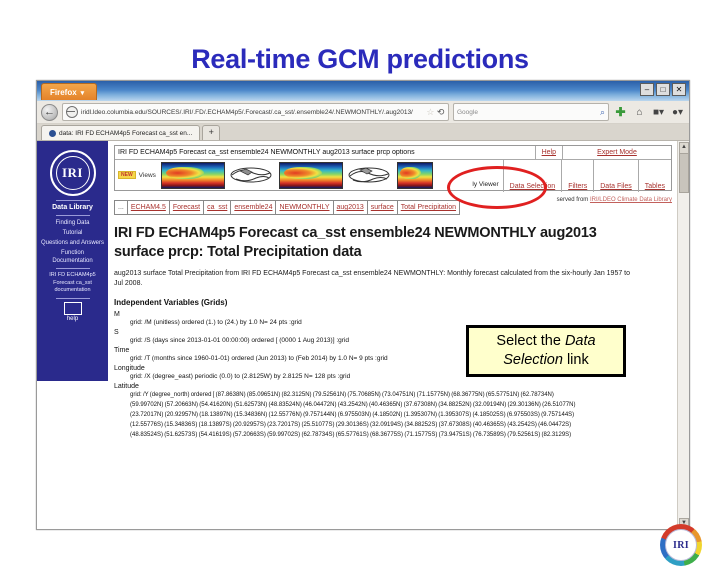 The width and height of the screenshot is (720, 576). I want to click on help-link-cell: Help, so click(548, 152).